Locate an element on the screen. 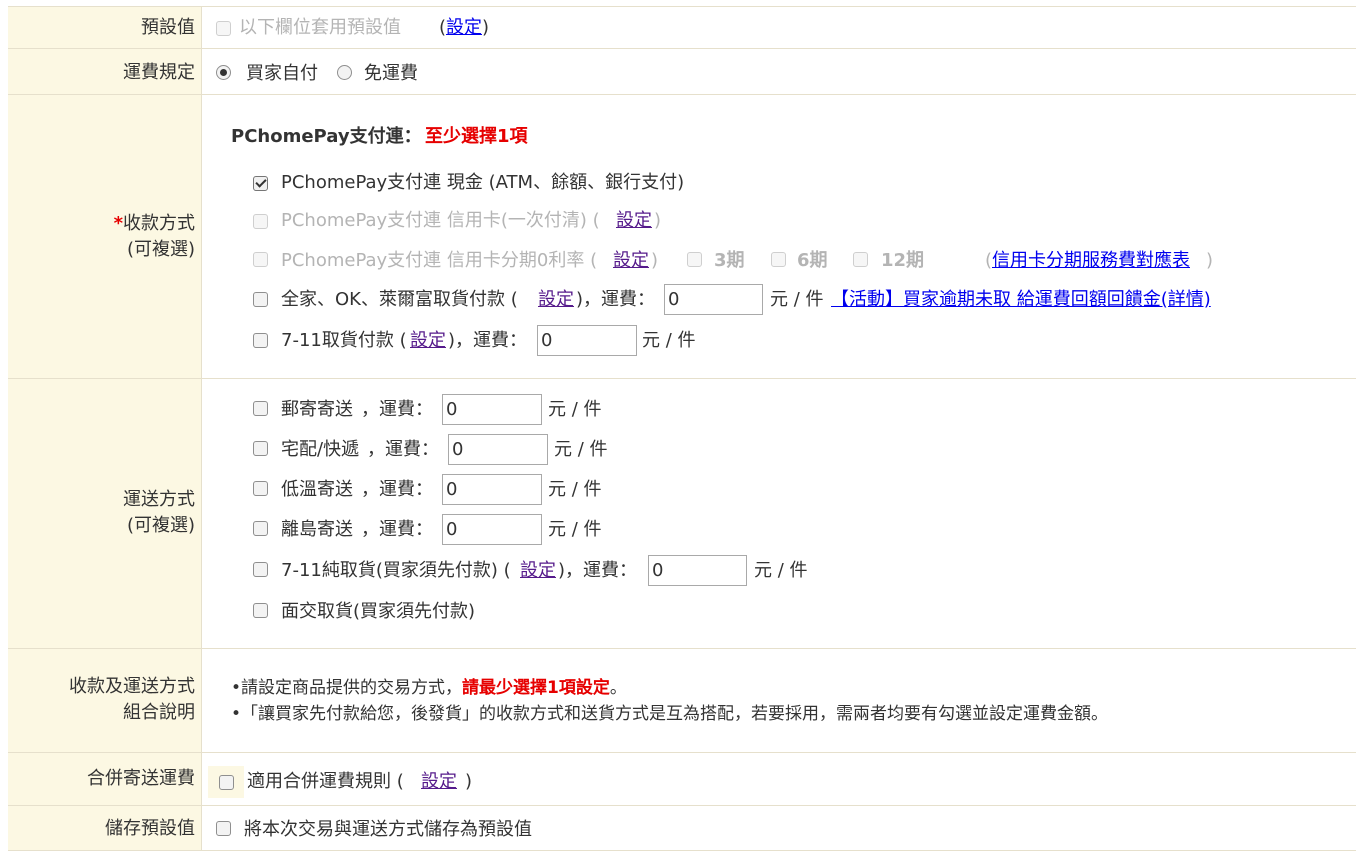  paren-close: ) is located at coordinates (486, 27).